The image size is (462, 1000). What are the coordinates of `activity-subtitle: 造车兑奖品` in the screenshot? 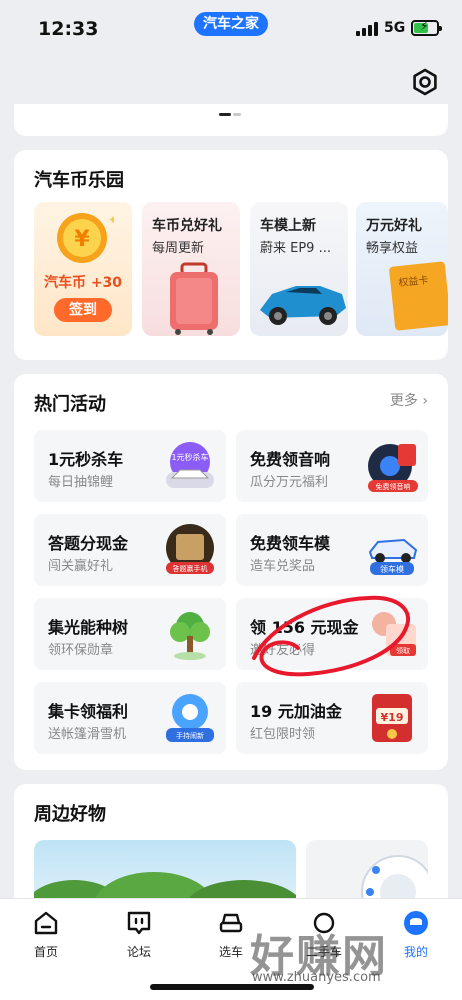 It's located at (283, 566).